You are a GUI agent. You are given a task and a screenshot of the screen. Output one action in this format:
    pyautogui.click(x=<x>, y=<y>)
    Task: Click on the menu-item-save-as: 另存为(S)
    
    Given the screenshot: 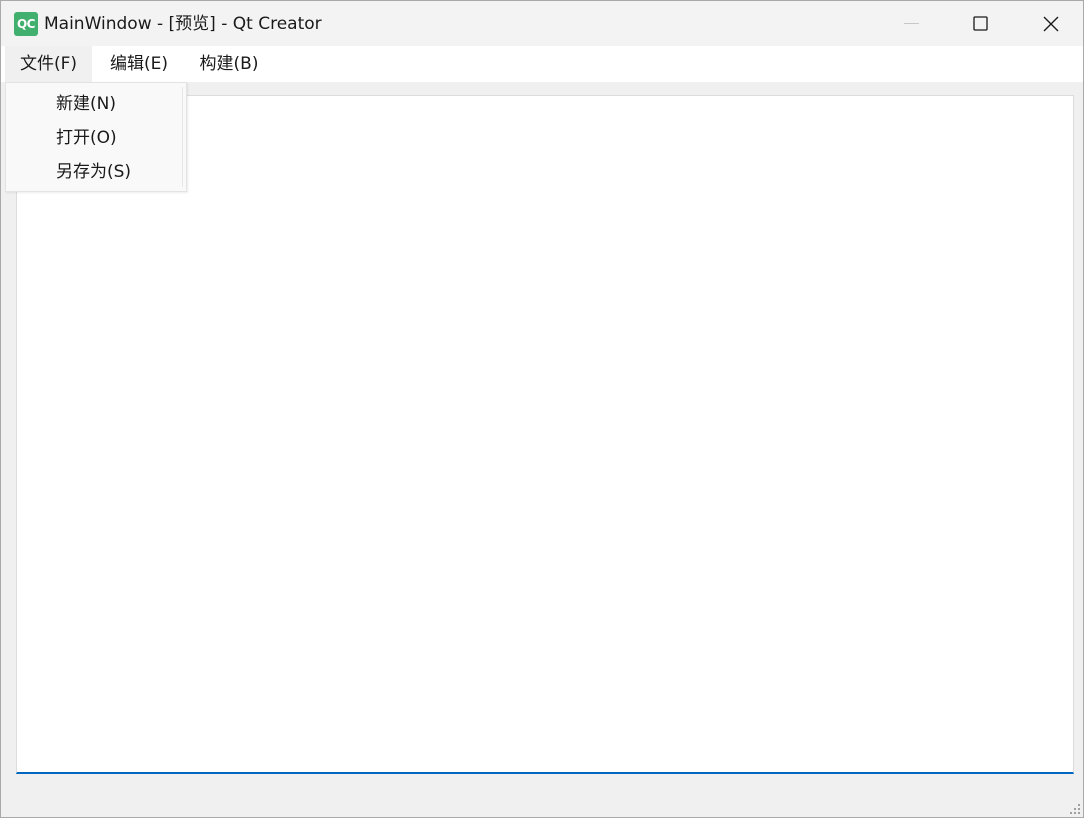 What is the action you would take?
    pyautogui.click(x=94, y=172)
    